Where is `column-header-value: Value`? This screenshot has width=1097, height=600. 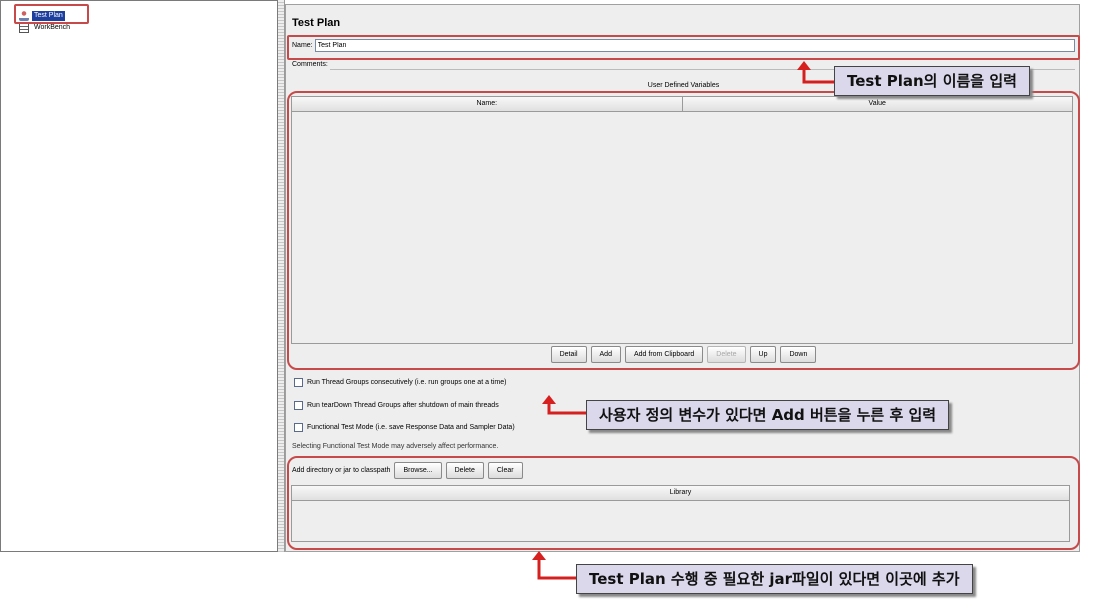 column-header-value: Value is located at coordinates (878, 104).